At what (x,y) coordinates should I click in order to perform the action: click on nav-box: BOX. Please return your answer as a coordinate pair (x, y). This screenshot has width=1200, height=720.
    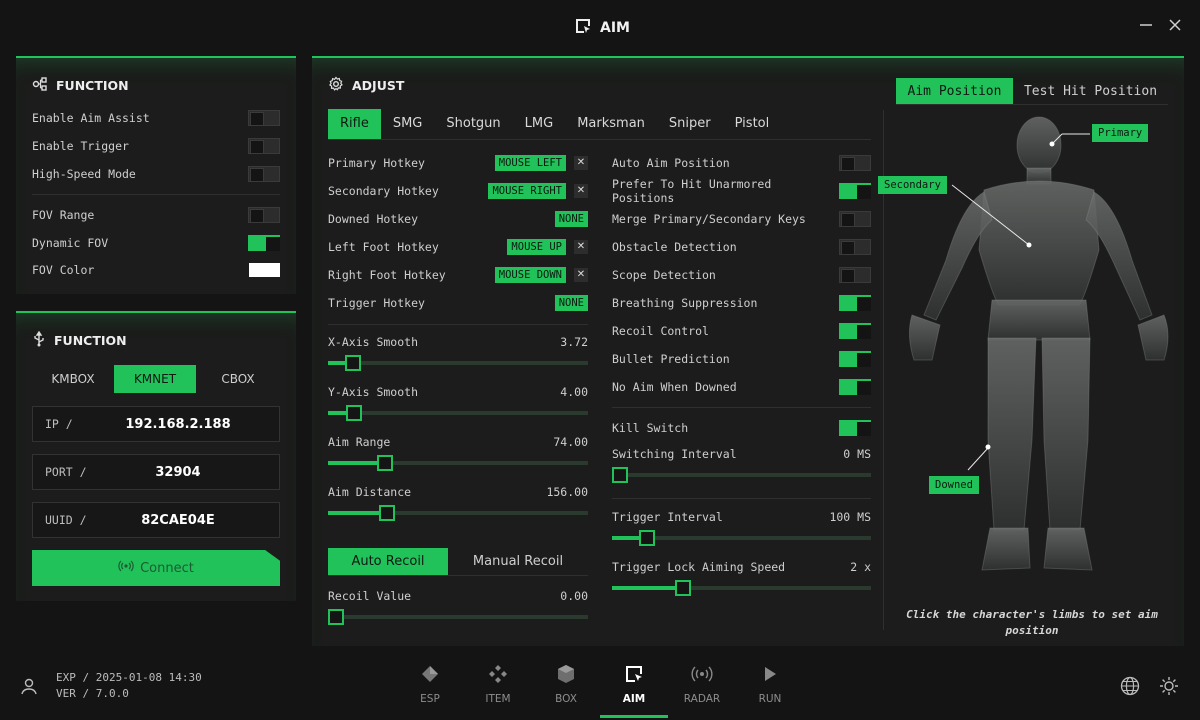
    Looking at the image, I should click on (566, 684).